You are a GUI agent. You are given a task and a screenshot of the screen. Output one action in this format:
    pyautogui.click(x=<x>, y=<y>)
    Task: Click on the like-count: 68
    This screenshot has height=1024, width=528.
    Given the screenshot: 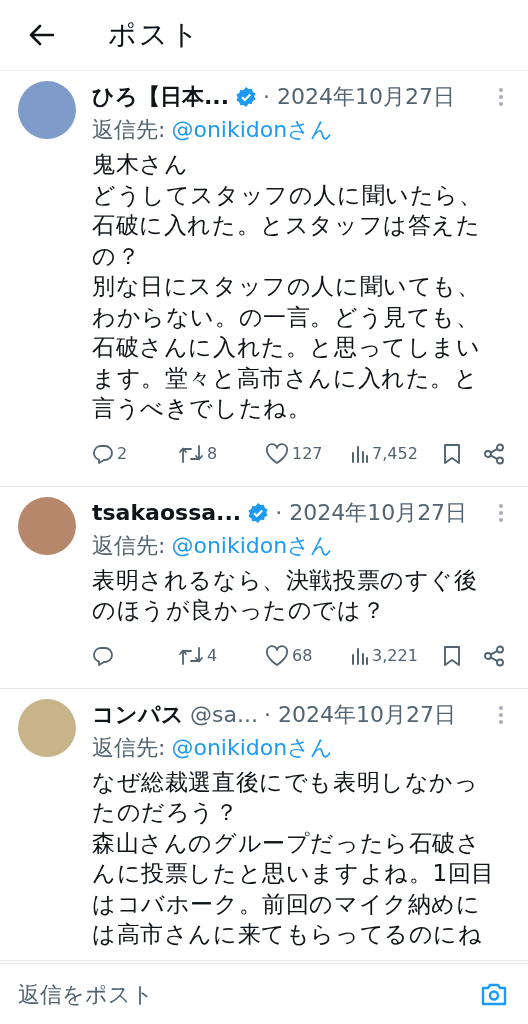 What is the action you would take?
    pyautogui.click(x=302, y=655)
    